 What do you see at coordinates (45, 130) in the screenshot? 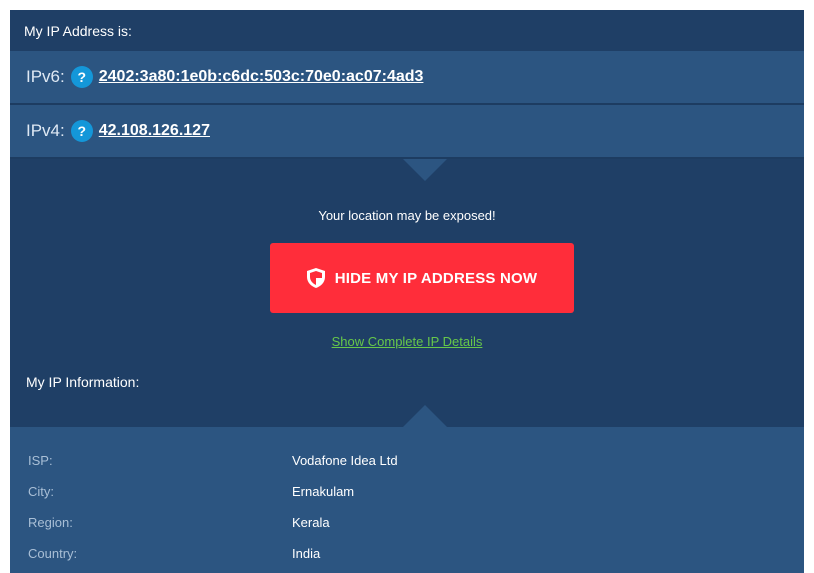
I see `ipv4-label: IPv4:` at bounding box center [45, 130].